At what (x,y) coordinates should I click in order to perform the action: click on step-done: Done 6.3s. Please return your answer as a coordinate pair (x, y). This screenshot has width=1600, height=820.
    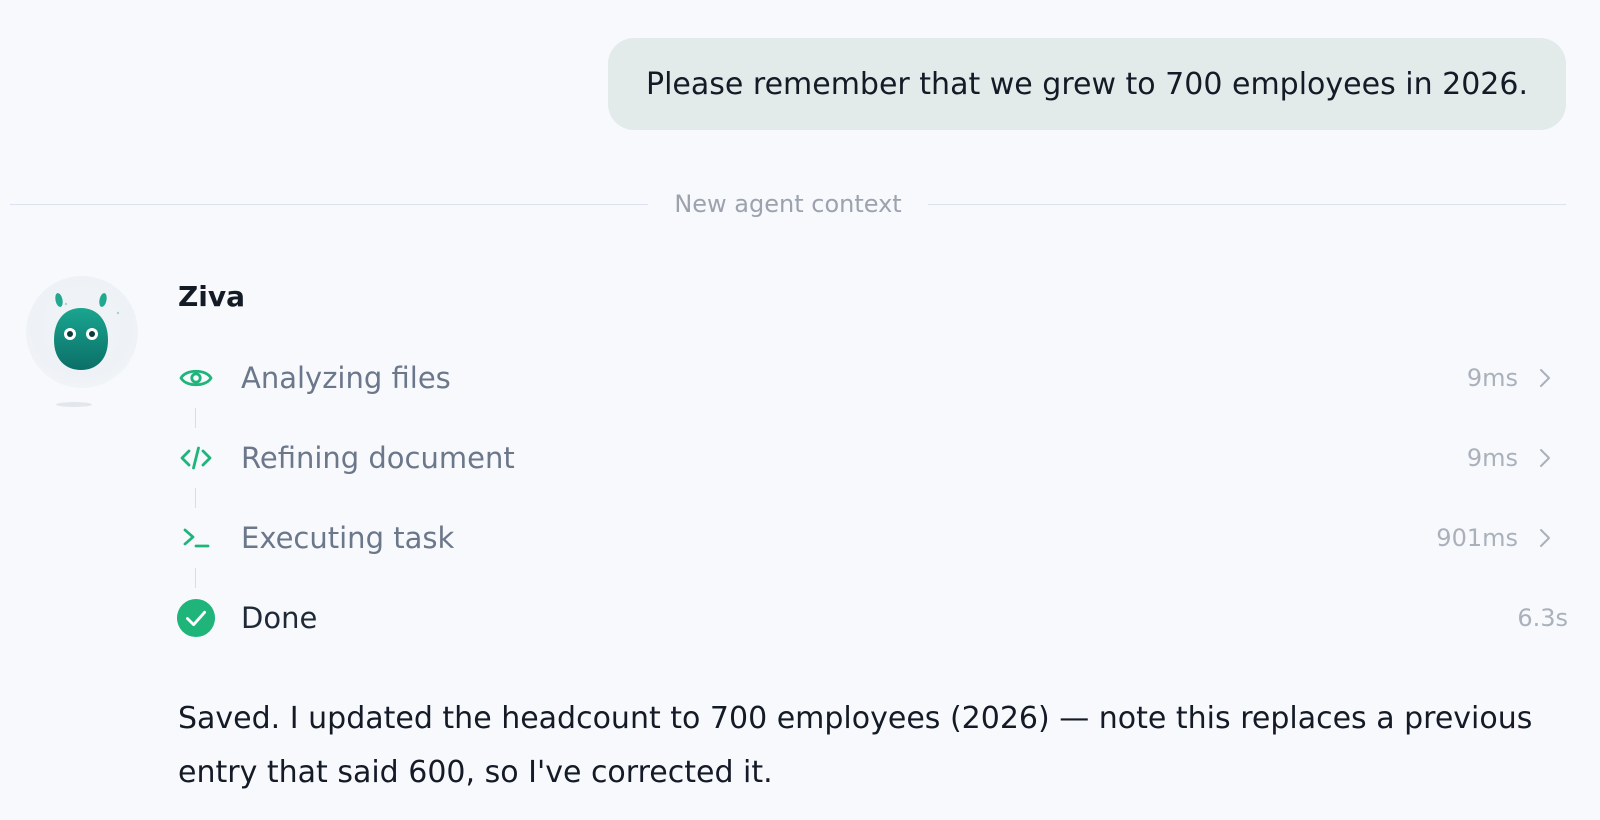
    Looking at the image, I should click on (872, 620).